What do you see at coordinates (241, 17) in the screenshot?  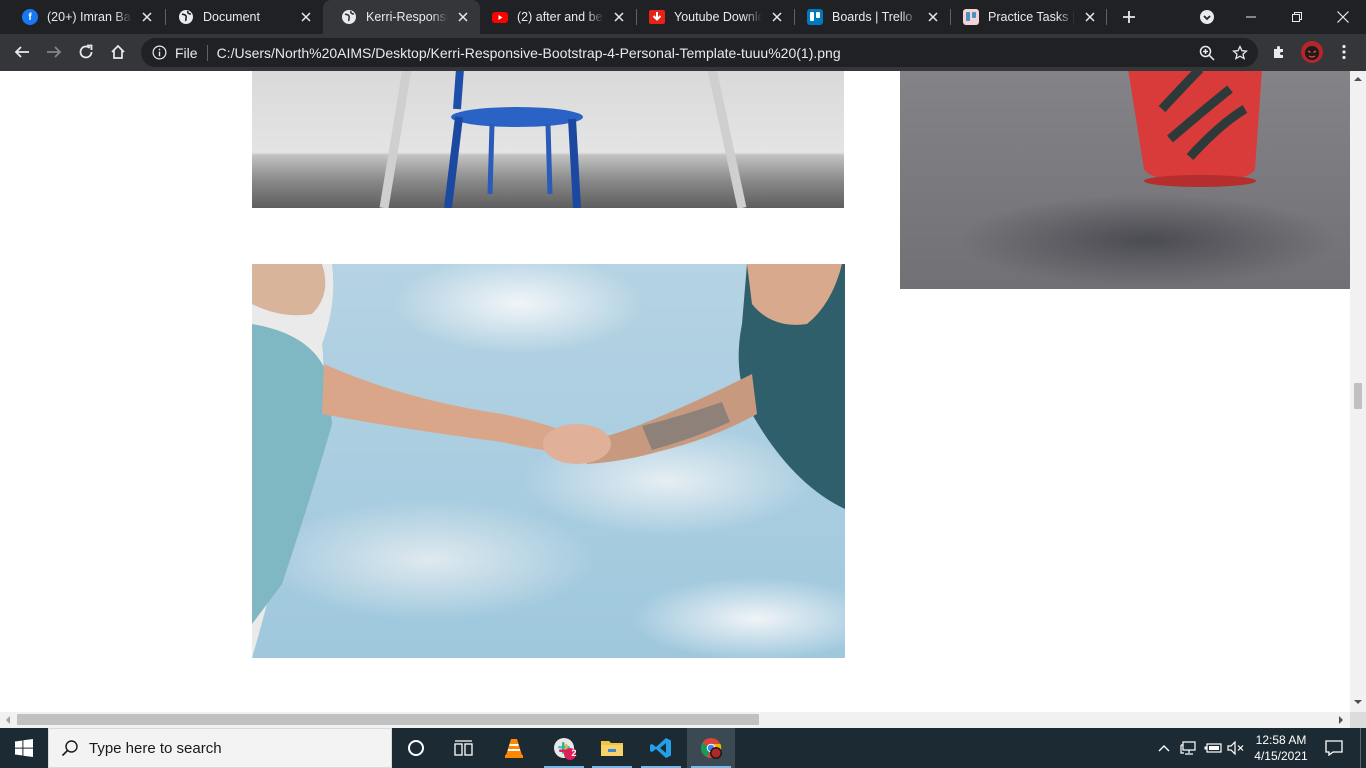 I see `tab-document: Document` at bounding box center [241, 17].